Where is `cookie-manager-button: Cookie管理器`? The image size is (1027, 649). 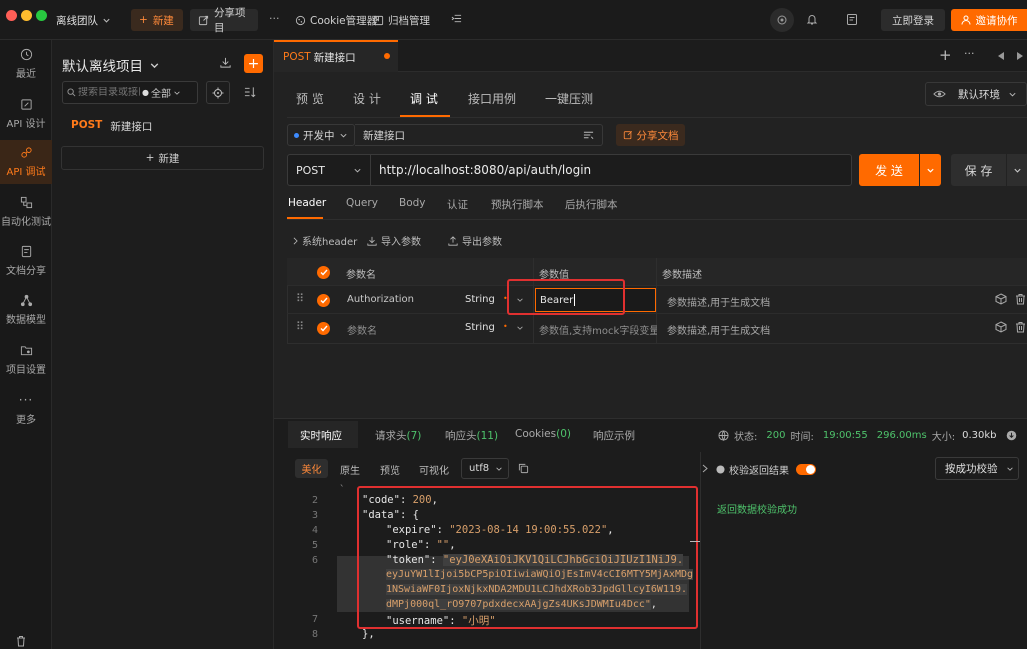
cookie-manager-button: Cookie管理器 is located at coordinates (336, 20).